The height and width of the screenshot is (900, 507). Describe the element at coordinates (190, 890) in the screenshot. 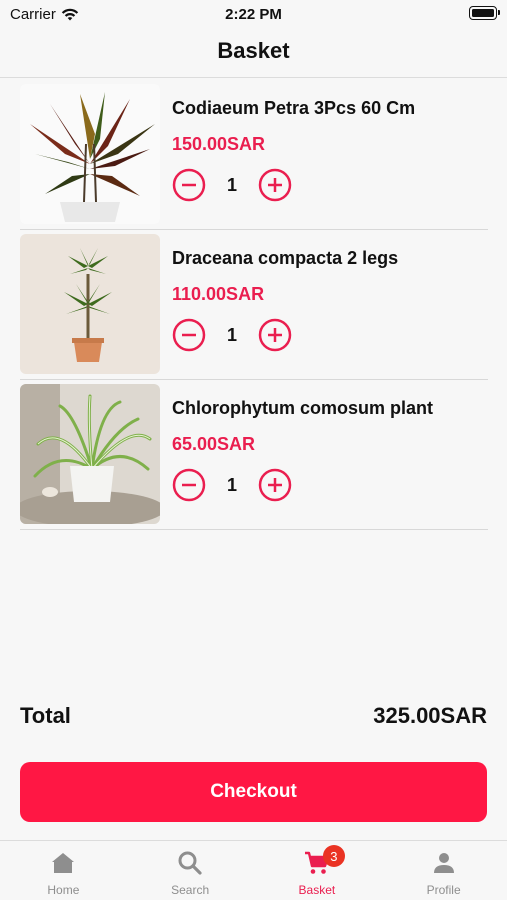

I see `tab-label: Search` at that location.